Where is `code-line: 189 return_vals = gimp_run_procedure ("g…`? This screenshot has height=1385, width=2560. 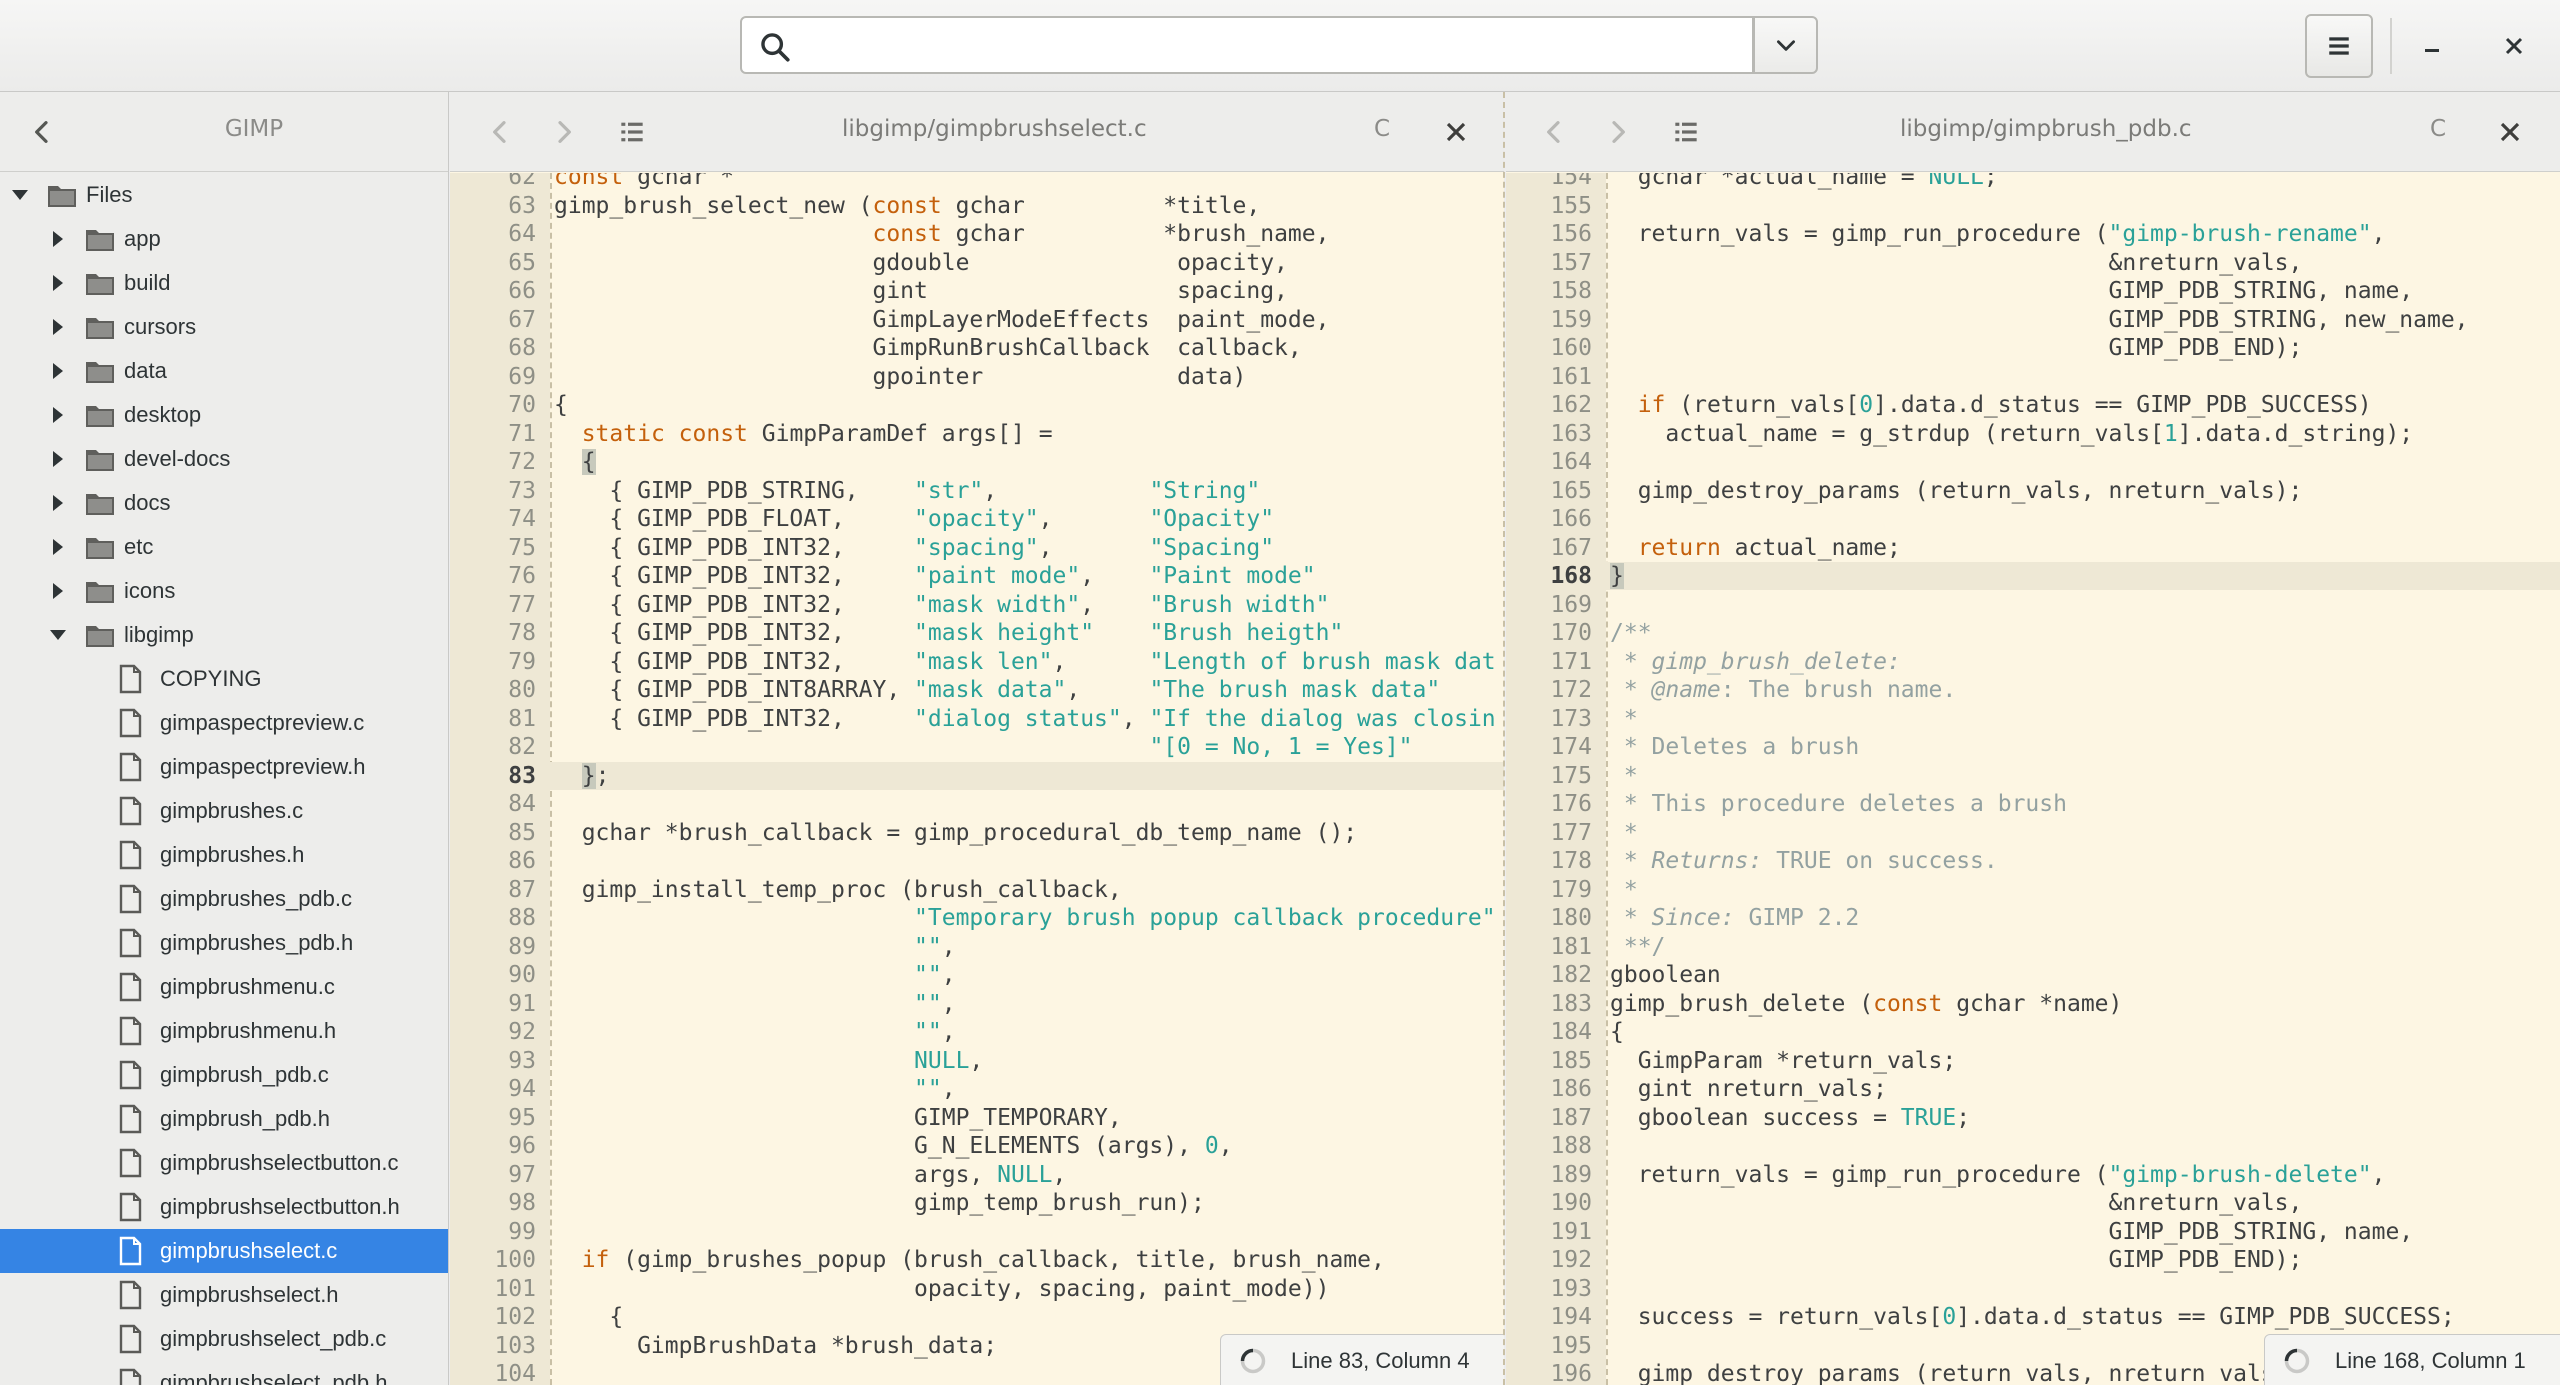
code-line: 189 return_vals = gimp_run_procedure ("g… is located at coordinates (2033, 1175).